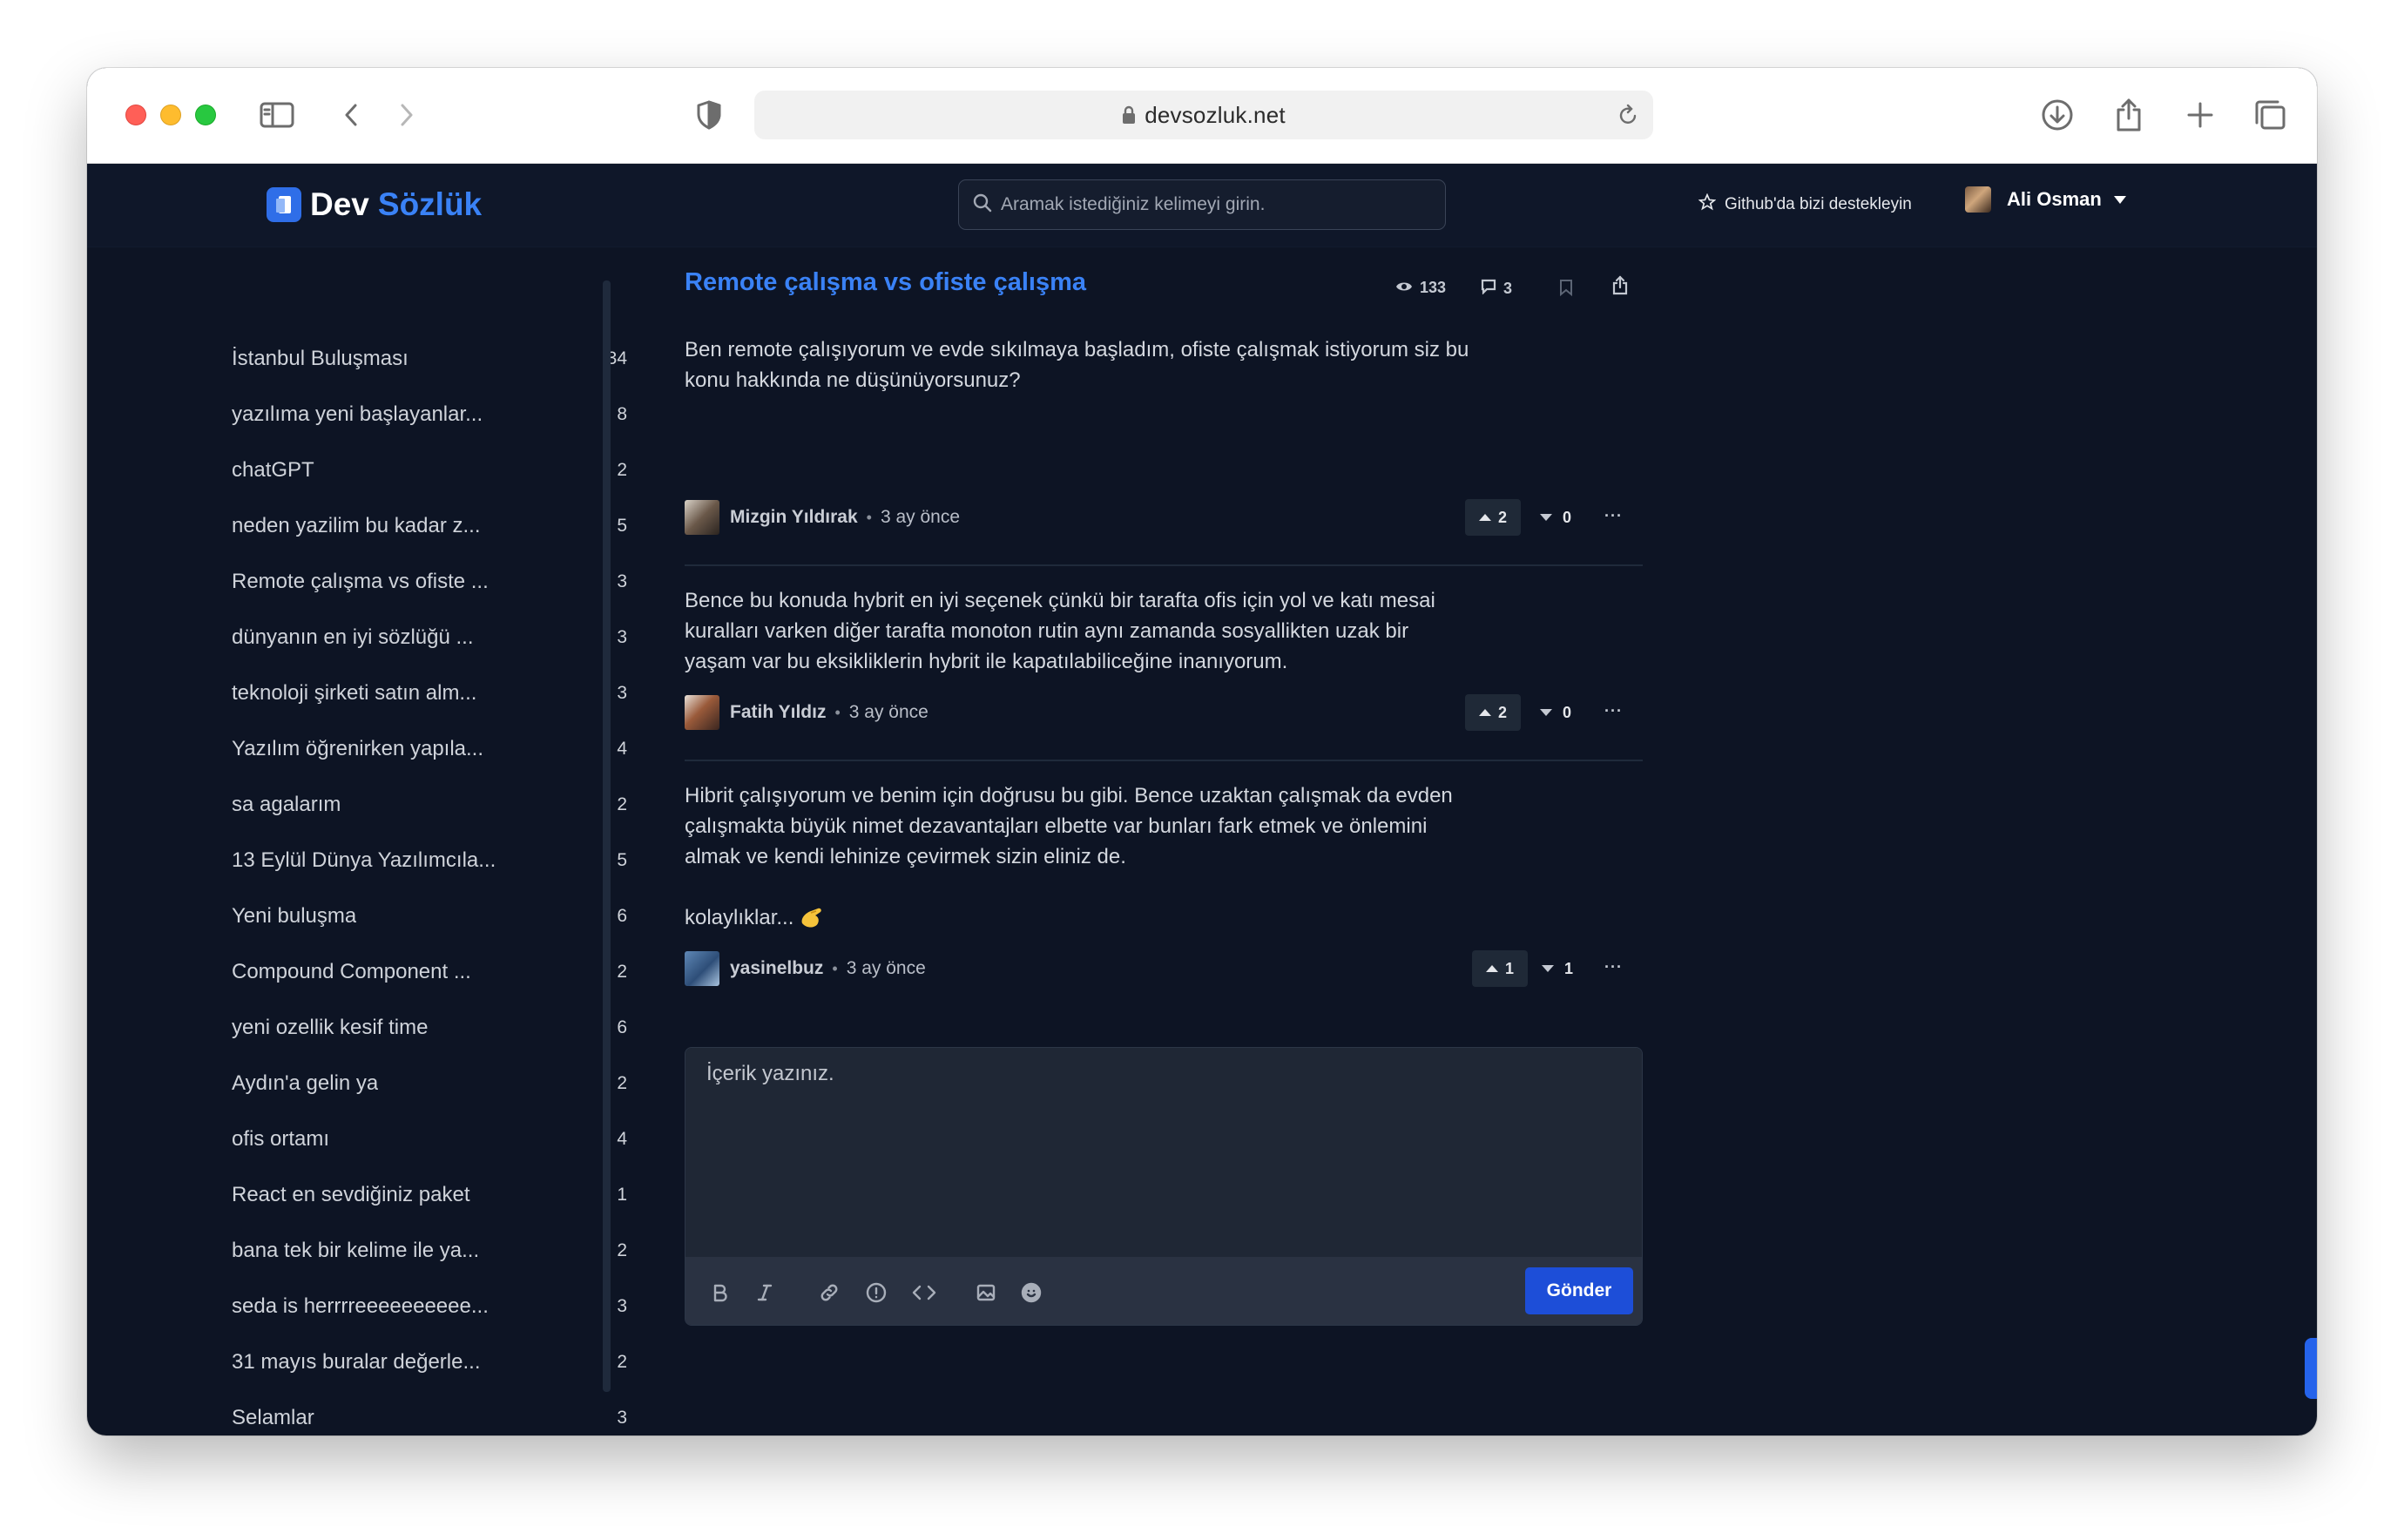 The height and width of the screenshot is (1540, 2404). I want to click on back-icon, so click(351, 115).